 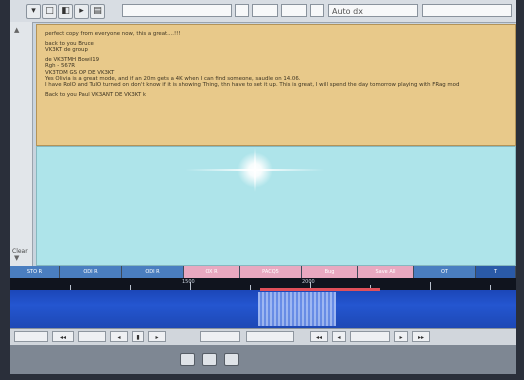 What do you see at coordinates (317, 10) in the screenshot?
I see `option-field` at bounding box center [317, 10].